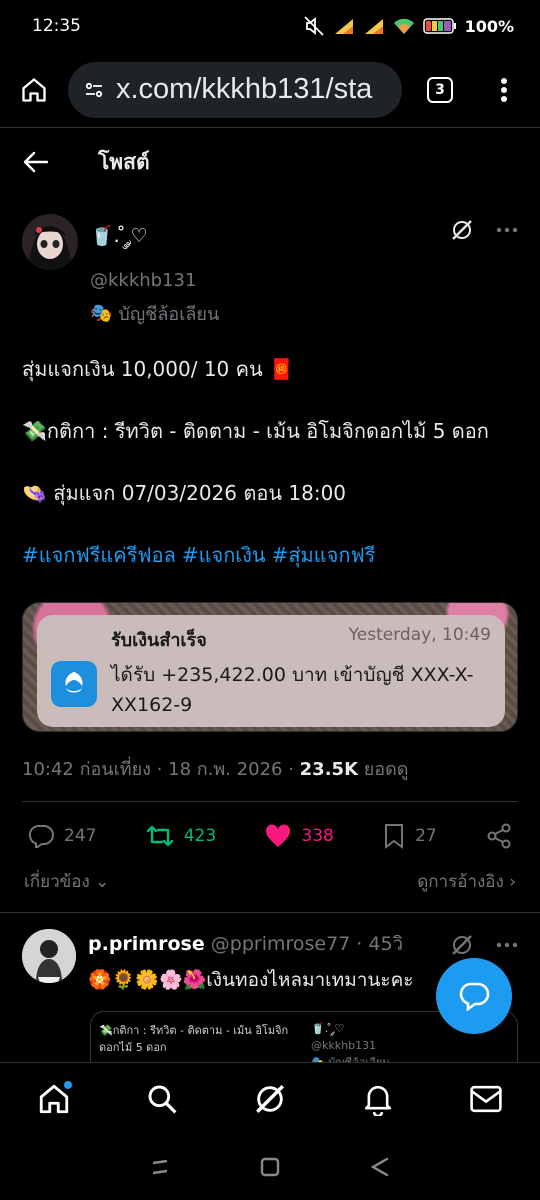 The height and width of the screenshot is (1200, 540). What do you see at coordinates (328, 1028) in the screenshot?
I see `quoted-author-name: 🥤. ̊ ༘♡` at bounding box center [328, 1028].